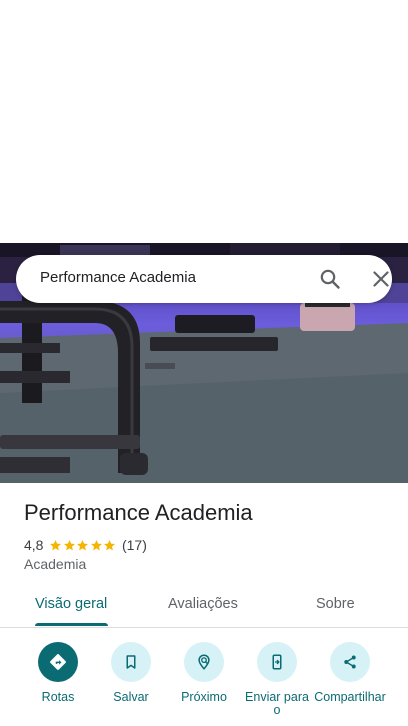 This screenshot has width=408, height=726. Describe the element at coordinates (381, 279) in the screenshot. I see `close-icon` at that location.